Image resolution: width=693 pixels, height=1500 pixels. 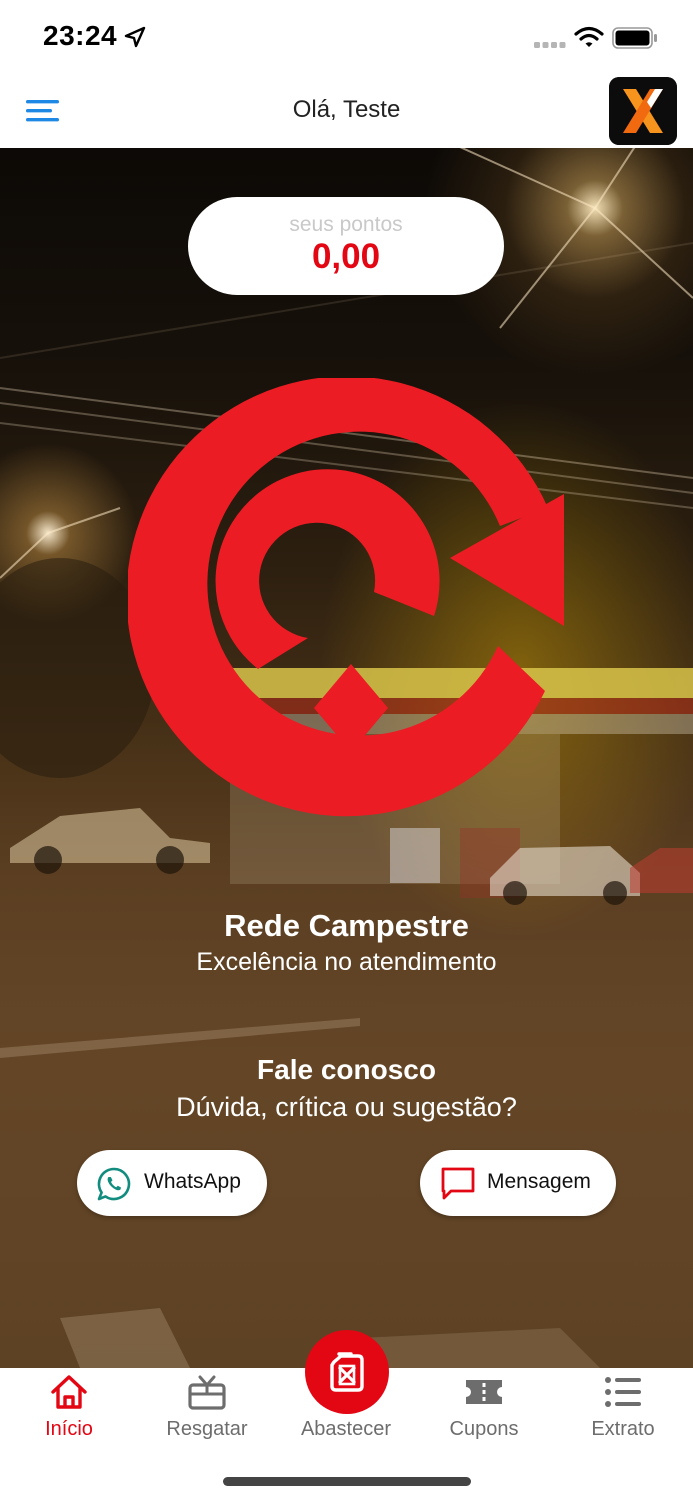 I want to click on tab-inicio: Início, so click(x=69, y=1413).